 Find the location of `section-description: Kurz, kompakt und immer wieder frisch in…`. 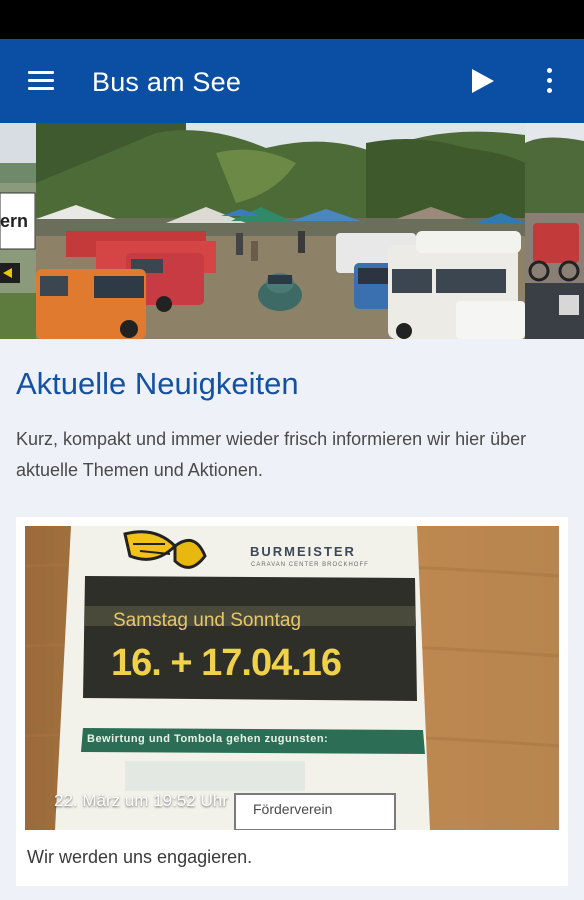

section-description: Kurz, kompakt und immer wieder frisch in… is located at coordinates (271, 454).